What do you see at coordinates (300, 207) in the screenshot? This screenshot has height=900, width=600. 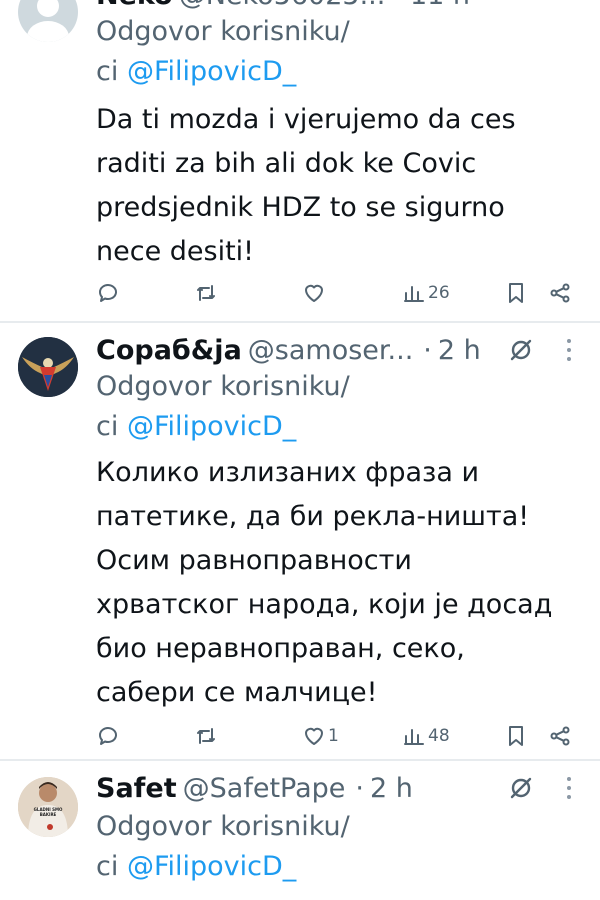 I see `tweet-line: predsjednik HDZ to se sigurno` at bounding box center [300, 207].